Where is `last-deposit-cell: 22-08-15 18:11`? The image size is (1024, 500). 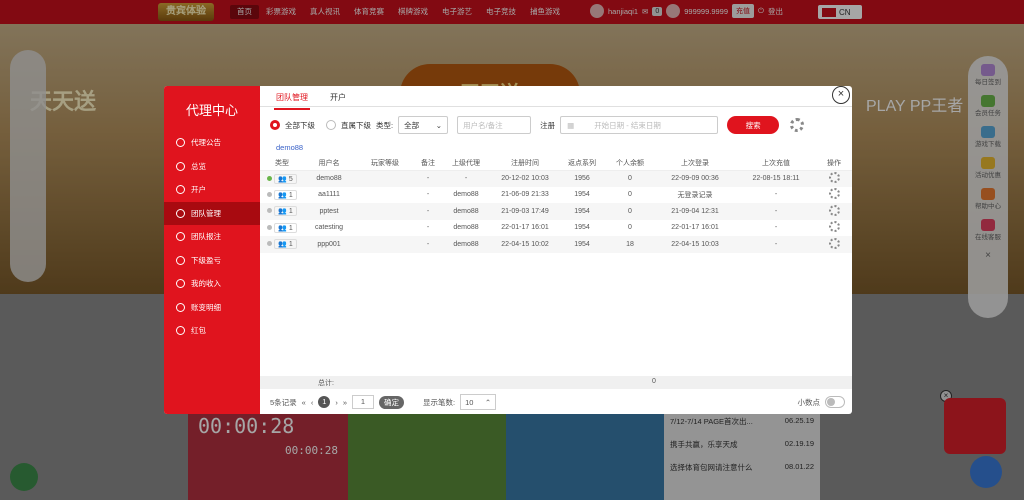 last-deposit-cell: 22-08-15 18:11 is located at coordinates (776, 178).